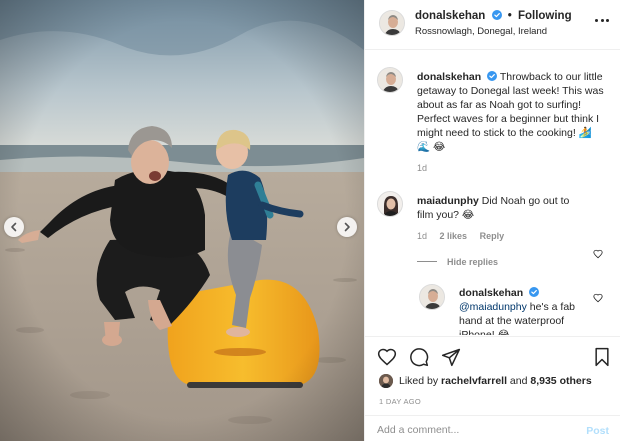  What do you see at coordinates (491, 293) in the screenshot?
I see `reply-username: donalskehan` at bounding box center [491, 293].